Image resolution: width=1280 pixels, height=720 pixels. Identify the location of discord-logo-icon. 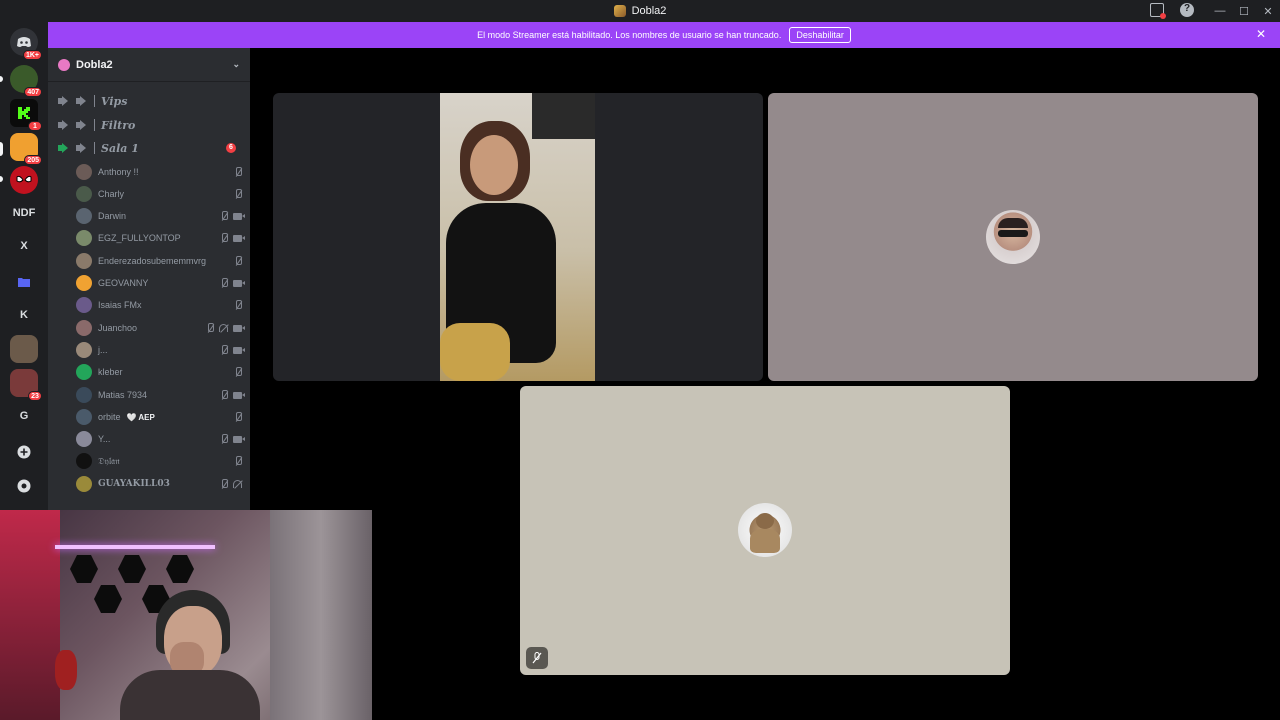
(24, 42).